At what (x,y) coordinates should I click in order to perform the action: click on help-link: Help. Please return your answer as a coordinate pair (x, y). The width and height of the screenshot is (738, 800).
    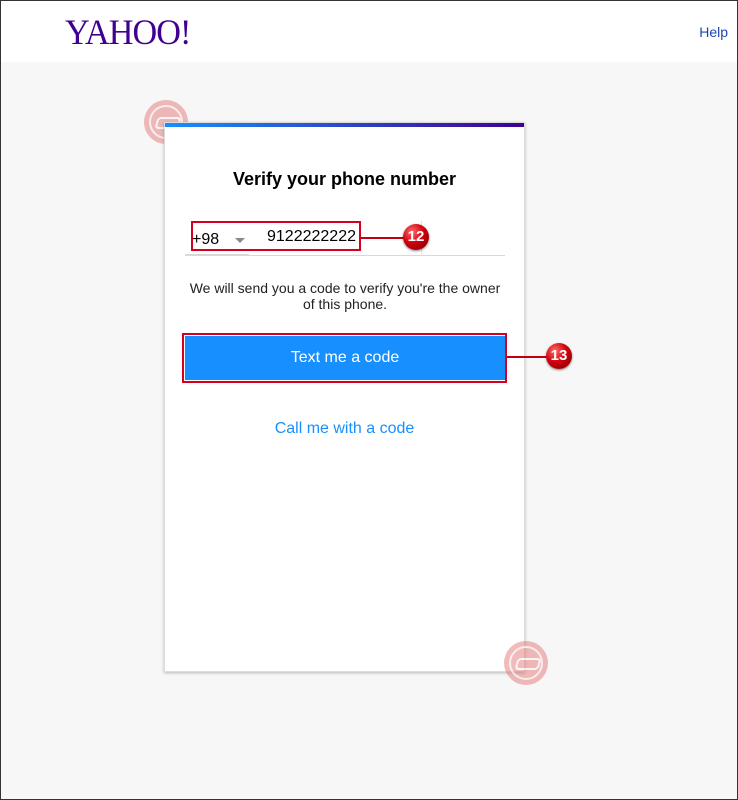
    Looking at the image, I should click on (713, 32).